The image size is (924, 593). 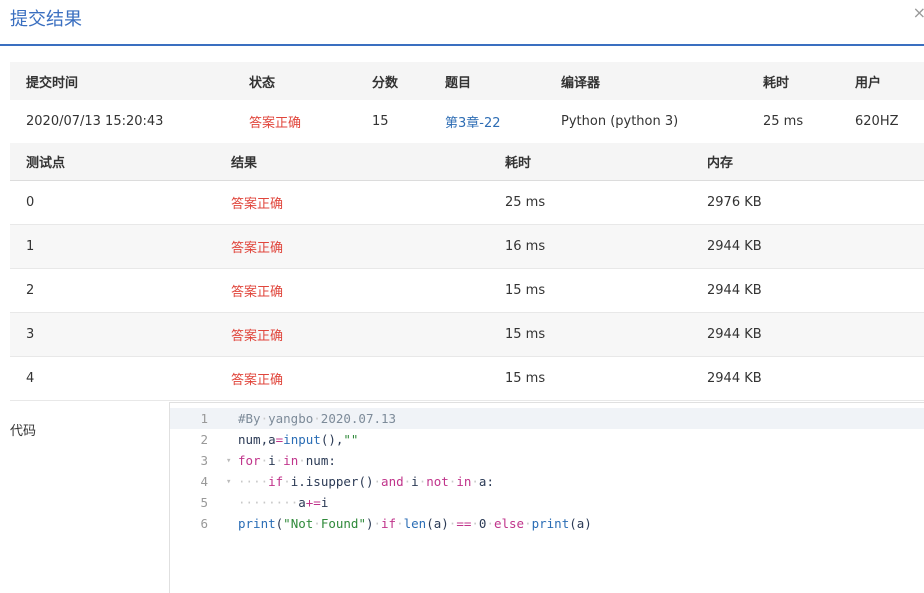 I want to click on header-time: 耗时, so click(x=518, y=163).